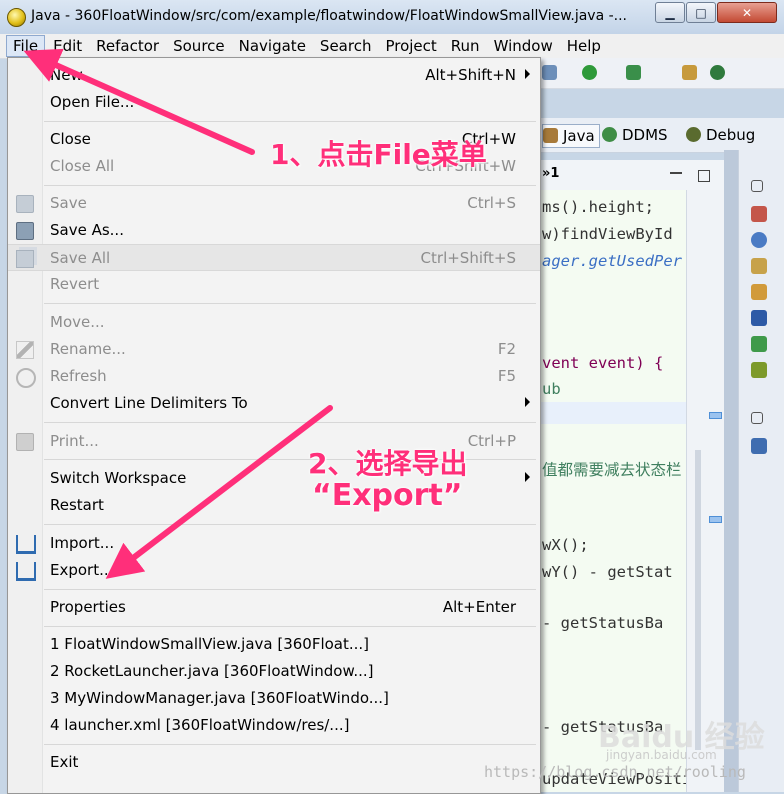 The height and width of the screenshot is (794, 784). What do you see at coordinates (759, 292) in the screenshot?
I see `search-view-icon` at bounding box center [759, 292].